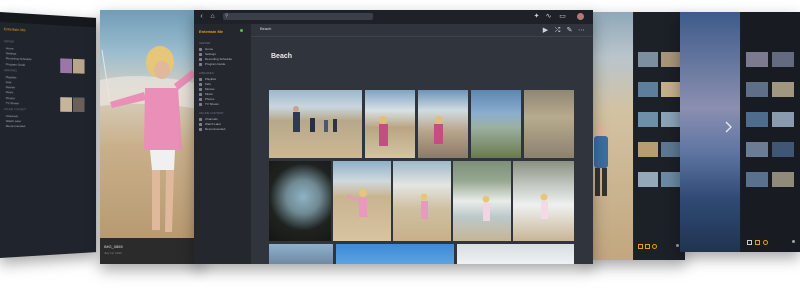 This screenshot has width=800, height=295. What do you see at coordinates (200, 84) in the screenshot?
I see `folder-icon` at bounding box center [200, 84].